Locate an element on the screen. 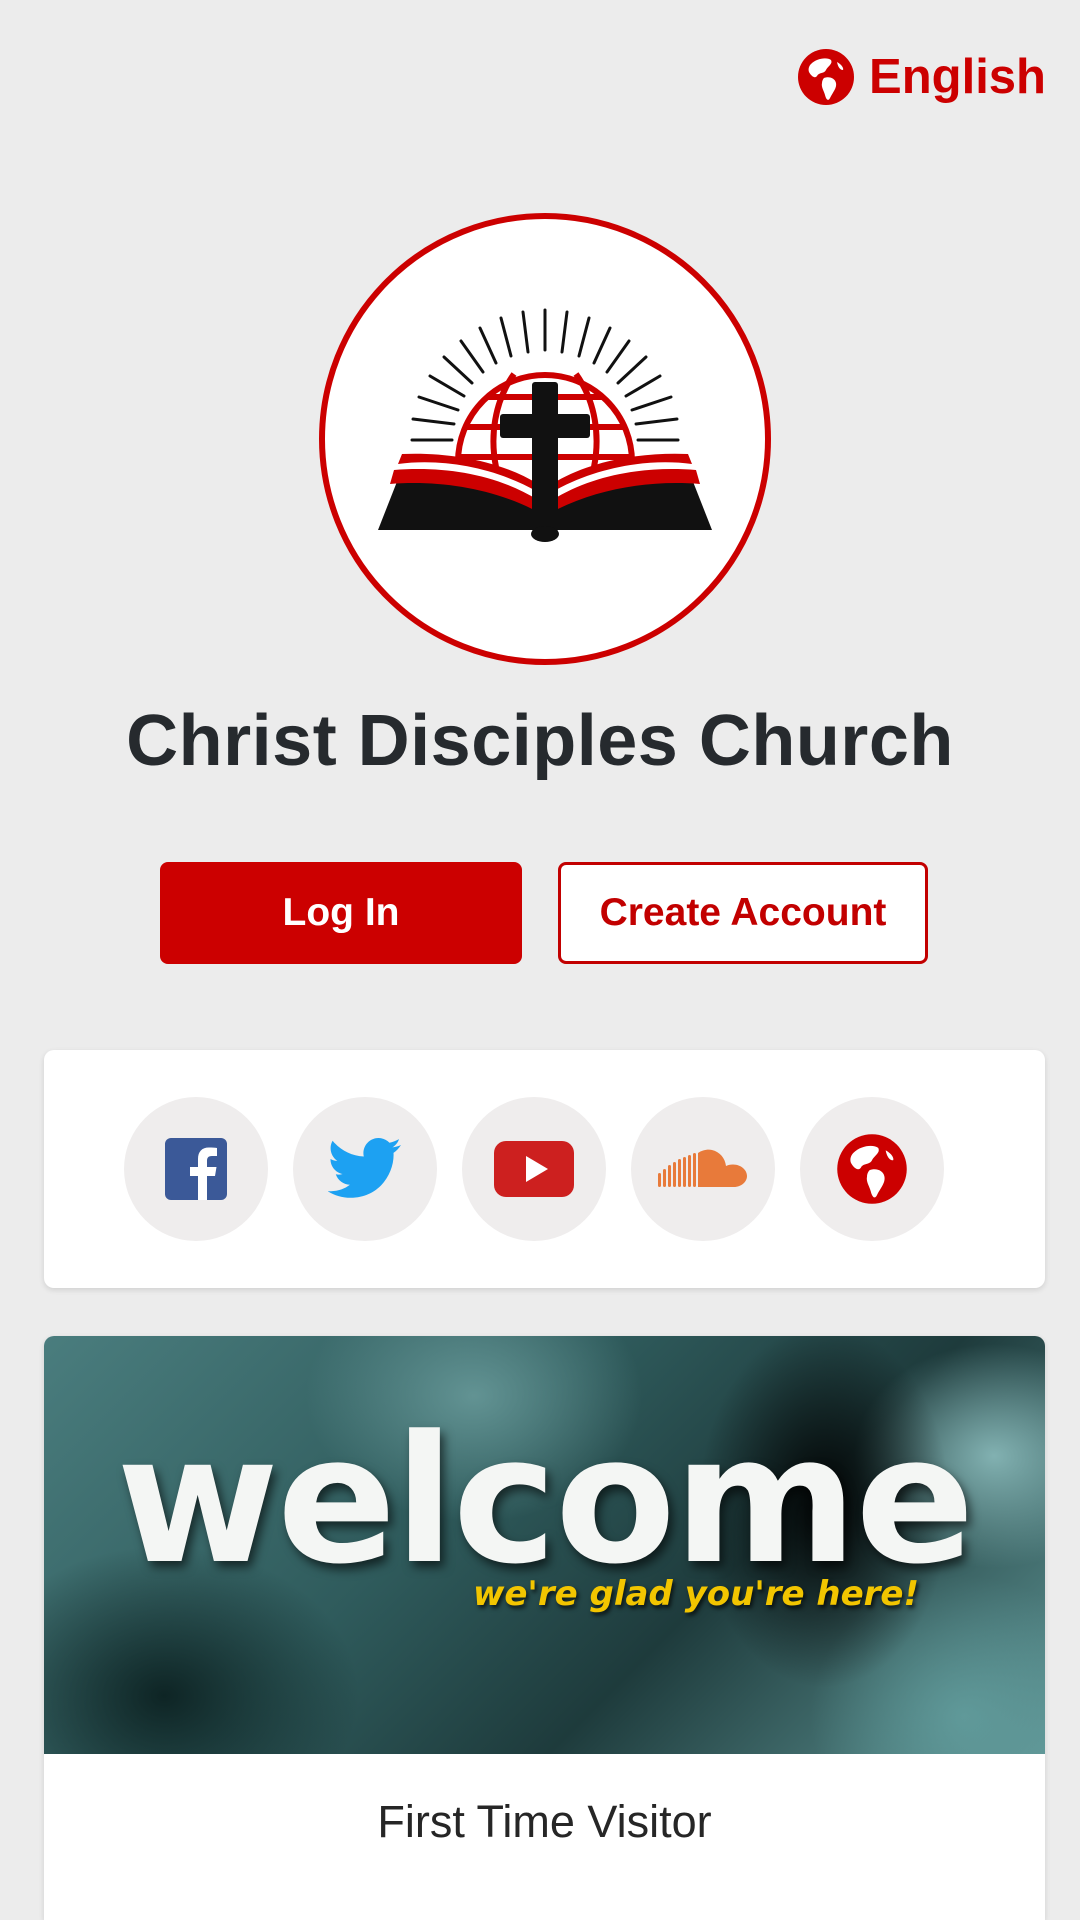 The width and height of the screenshot is (1080, 1920). youtube-button is located at coordinates (534, 1169).